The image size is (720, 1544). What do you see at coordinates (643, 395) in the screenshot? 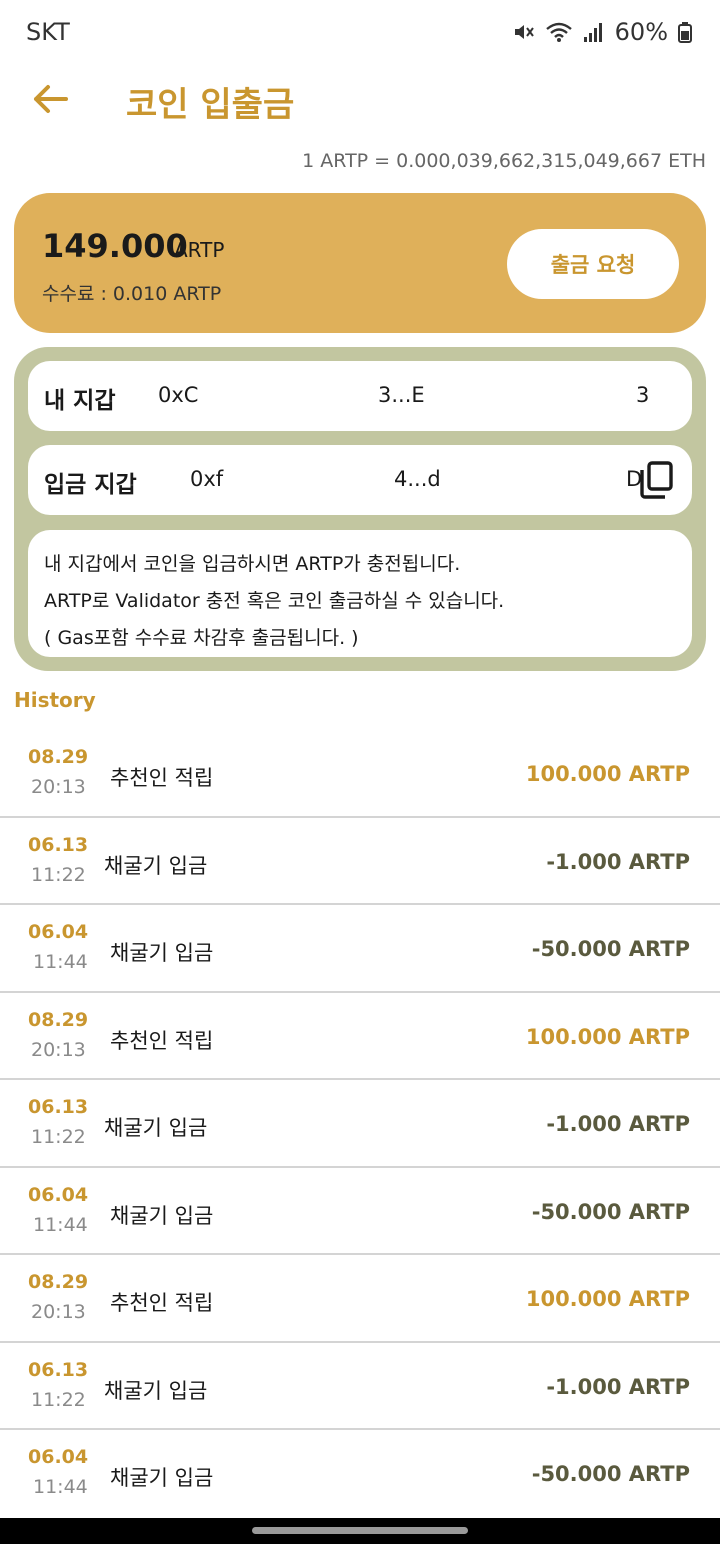
I see `my-wallet-address-end: 3` at bounding box center [643, 395].